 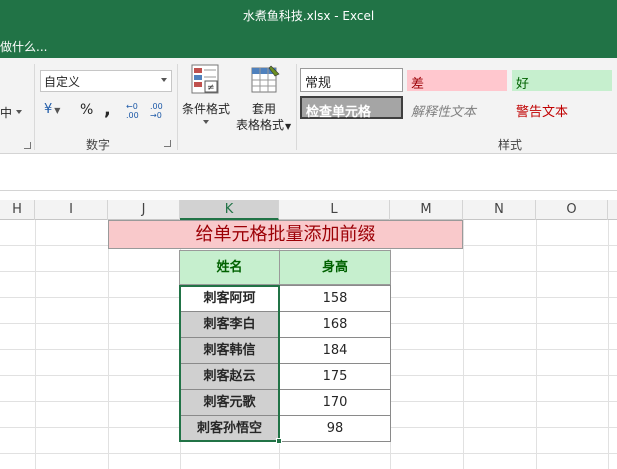 What do you see at coordinates (263, 109) in the screenshot?
I see `table-format-label-1: 套用` at bounding box center [263, 109].